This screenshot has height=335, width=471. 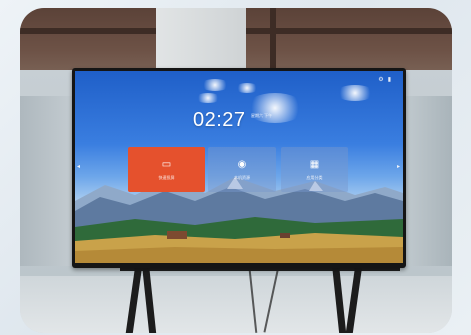 What do you see at coordinates (242, 164) in the screenshot?
I see `record-icon: ◉` at bounding box center [242, 164].